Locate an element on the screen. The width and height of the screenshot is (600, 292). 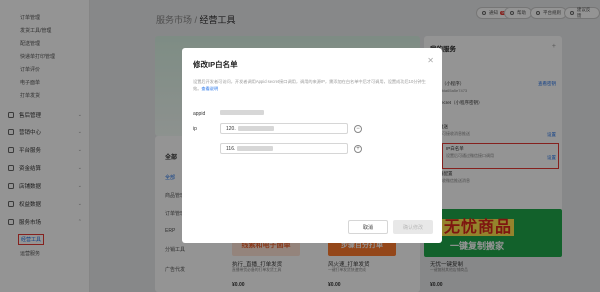
appid-label: appid is located at coordinates (199, 114).